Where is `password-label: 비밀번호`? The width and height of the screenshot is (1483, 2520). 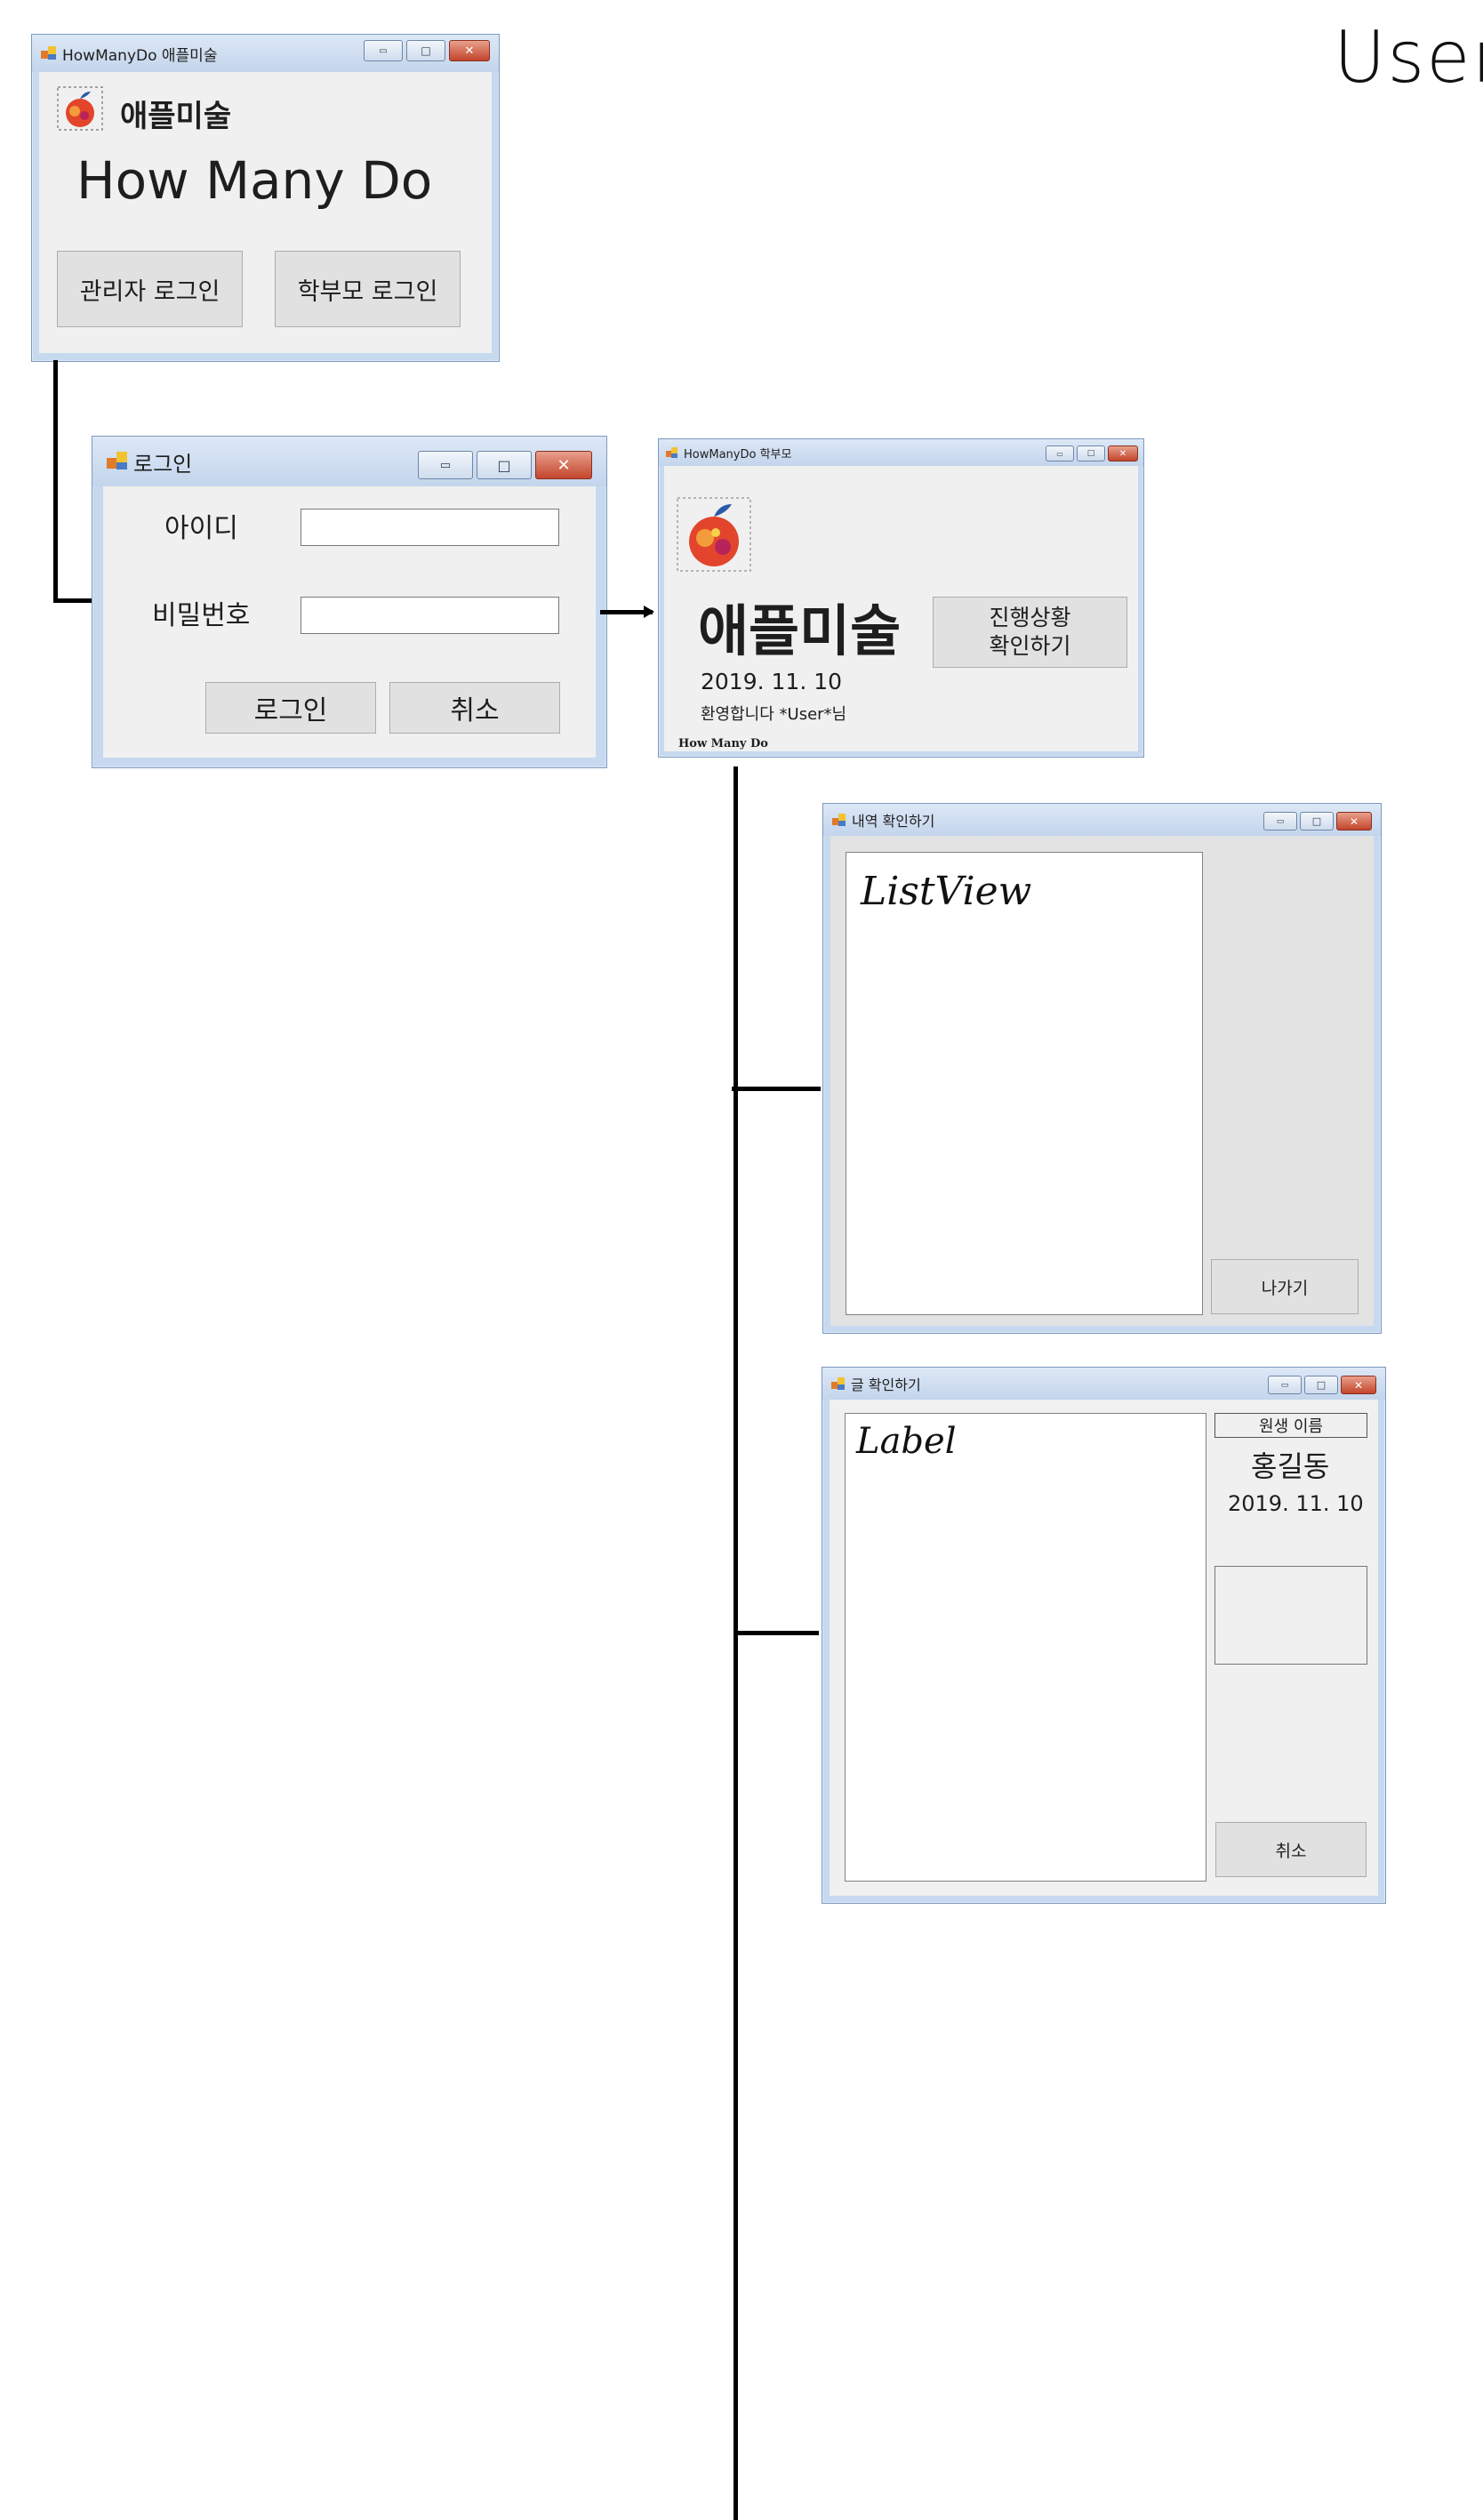
password-label: 비밀번호 is located at coordinates (201, 616).